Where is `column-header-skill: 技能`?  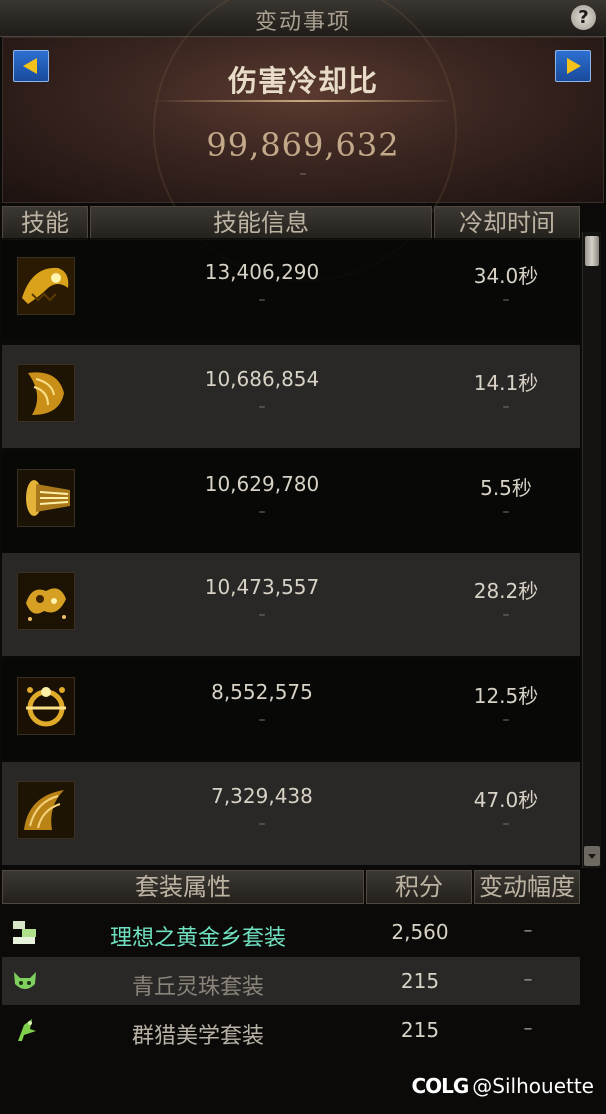
column-header-skill: 技能 is located at coordinates (45, 223).